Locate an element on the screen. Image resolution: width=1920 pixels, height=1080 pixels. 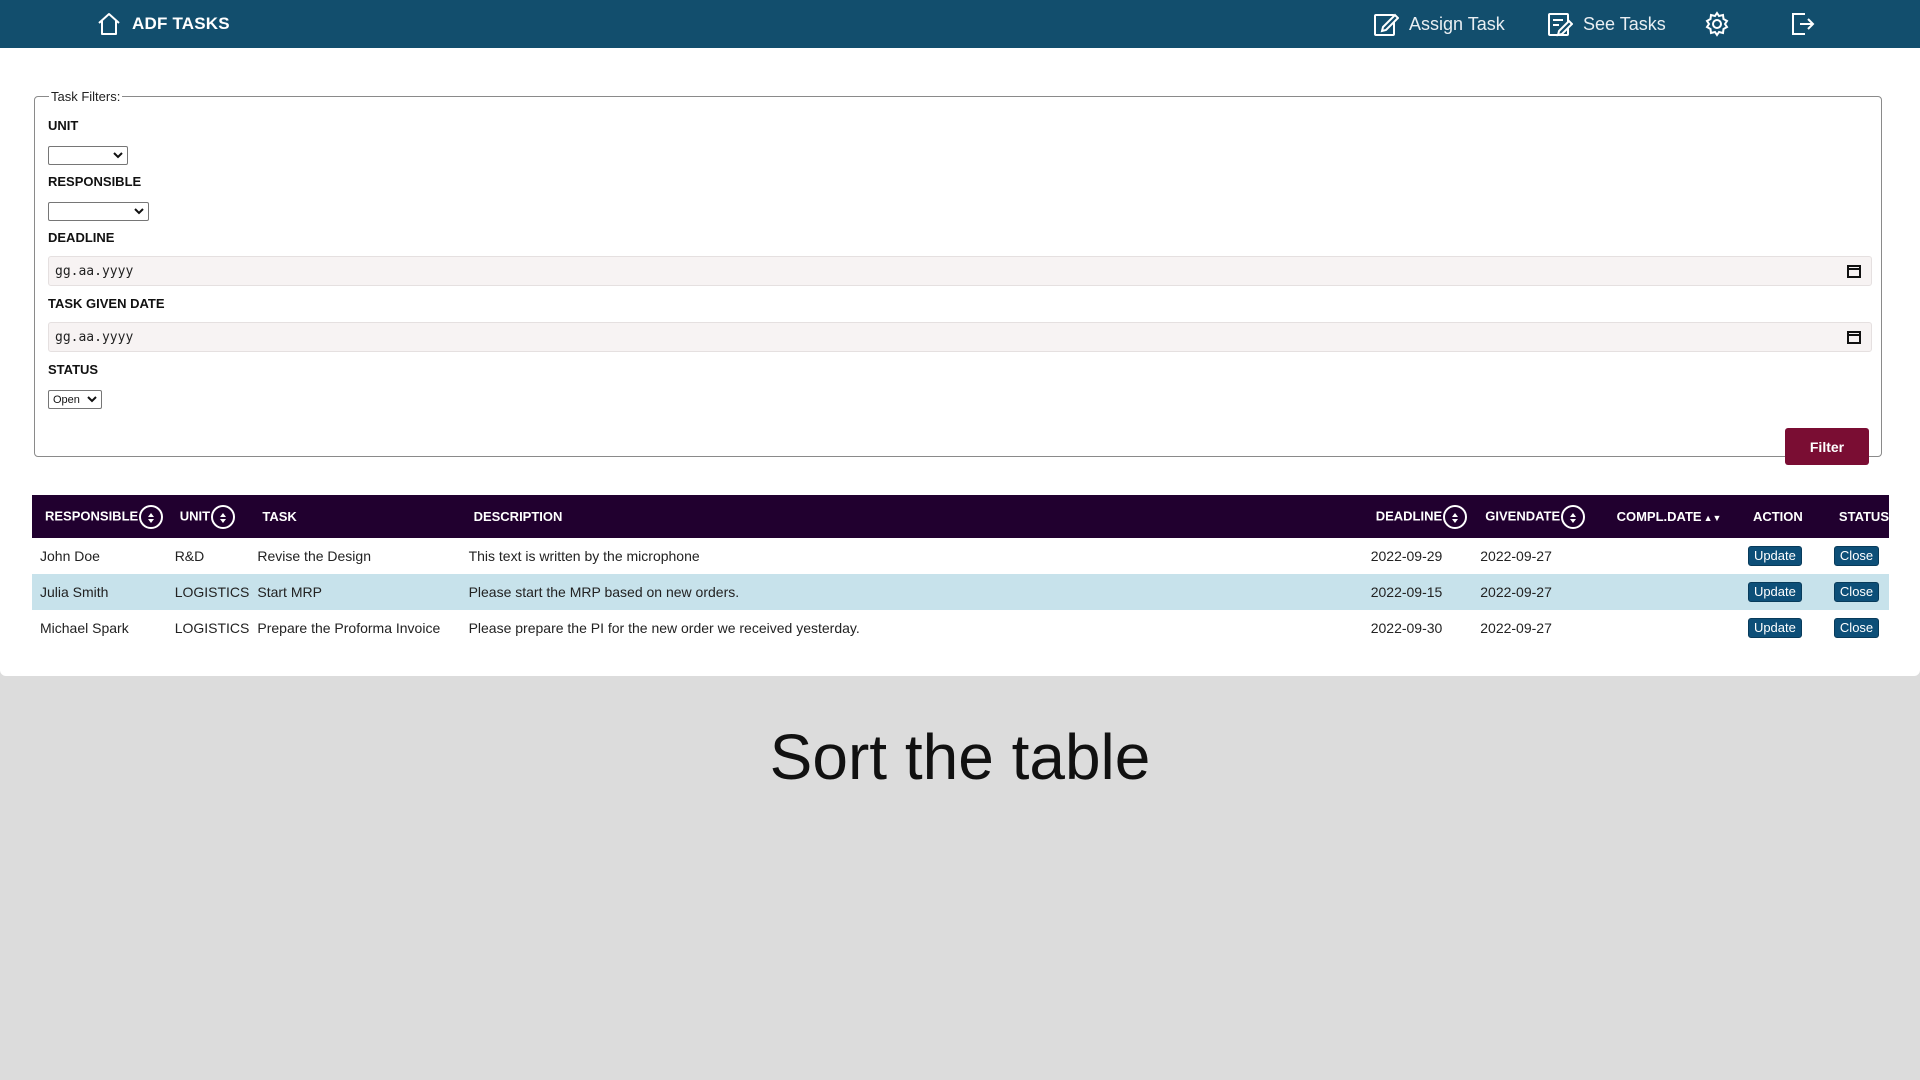
cell-deadline: 2022-09-29 is located at coordinates (1406, 556).